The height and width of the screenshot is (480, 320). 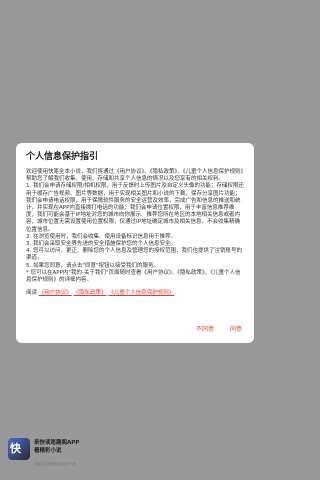 What do you see at coordinates (55, 293) in the screenshot?
I see `user-agreement-link: 《用户协议》` at bounding box center [55, 293].